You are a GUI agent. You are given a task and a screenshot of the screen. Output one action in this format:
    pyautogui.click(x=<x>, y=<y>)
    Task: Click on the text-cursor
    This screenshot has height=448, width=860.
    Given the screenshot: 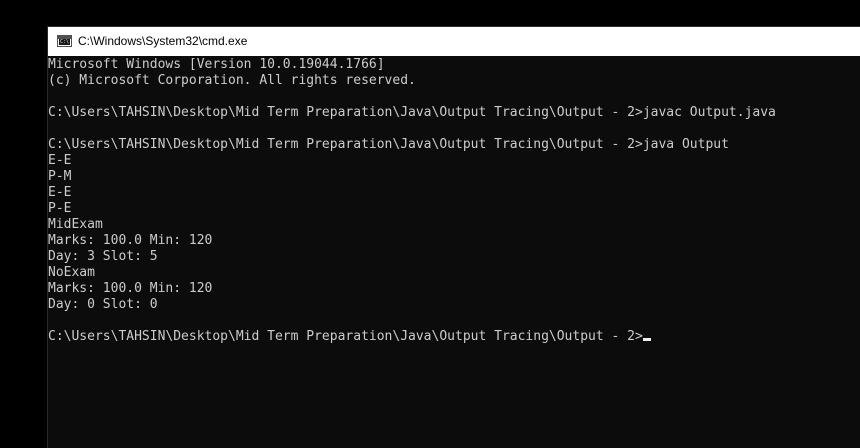 What is the action you would take?
    pyautogui.click(x=646, y=339)
    